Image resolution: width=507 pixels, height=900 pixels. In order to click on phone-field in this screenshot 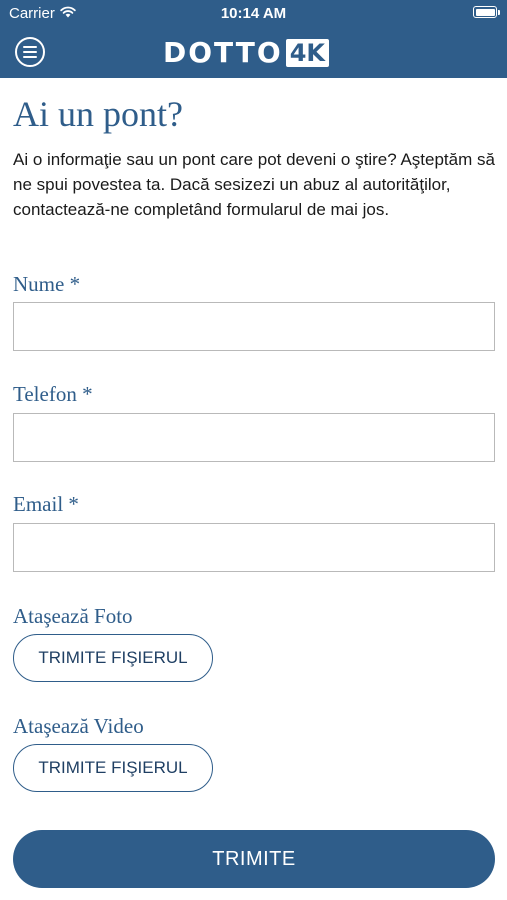, I will do `click(254, 437)`.